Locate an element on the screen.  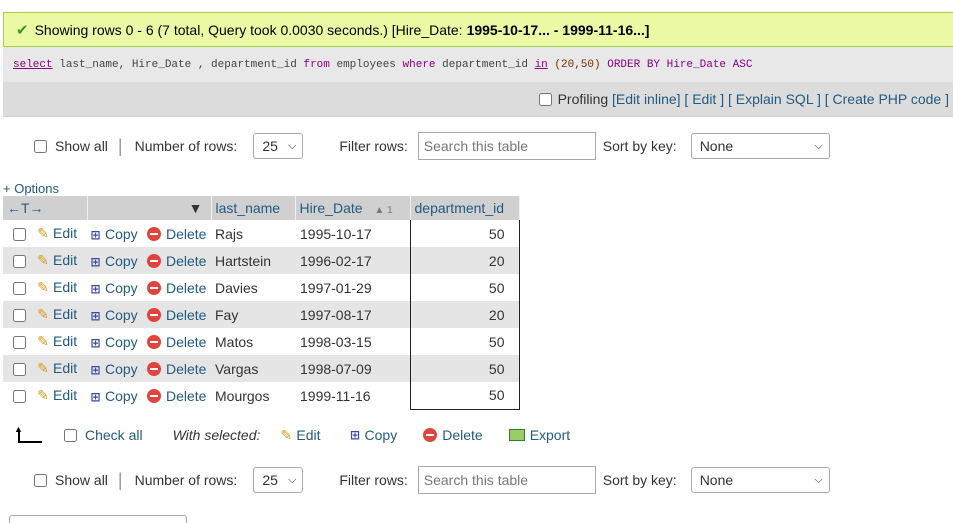
column-header-department-id: department_id is located at coordinates (465, 208).